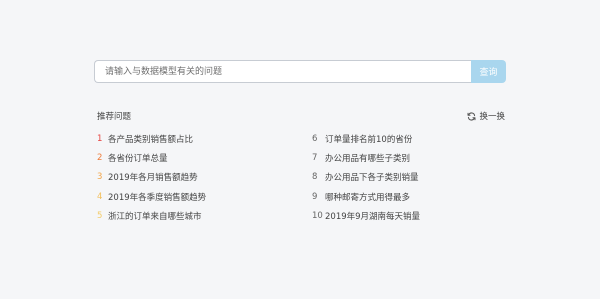 The width and height of the screenshot is (600, 299). I want to click on suggestion-rank: 6, so click(315, 138).